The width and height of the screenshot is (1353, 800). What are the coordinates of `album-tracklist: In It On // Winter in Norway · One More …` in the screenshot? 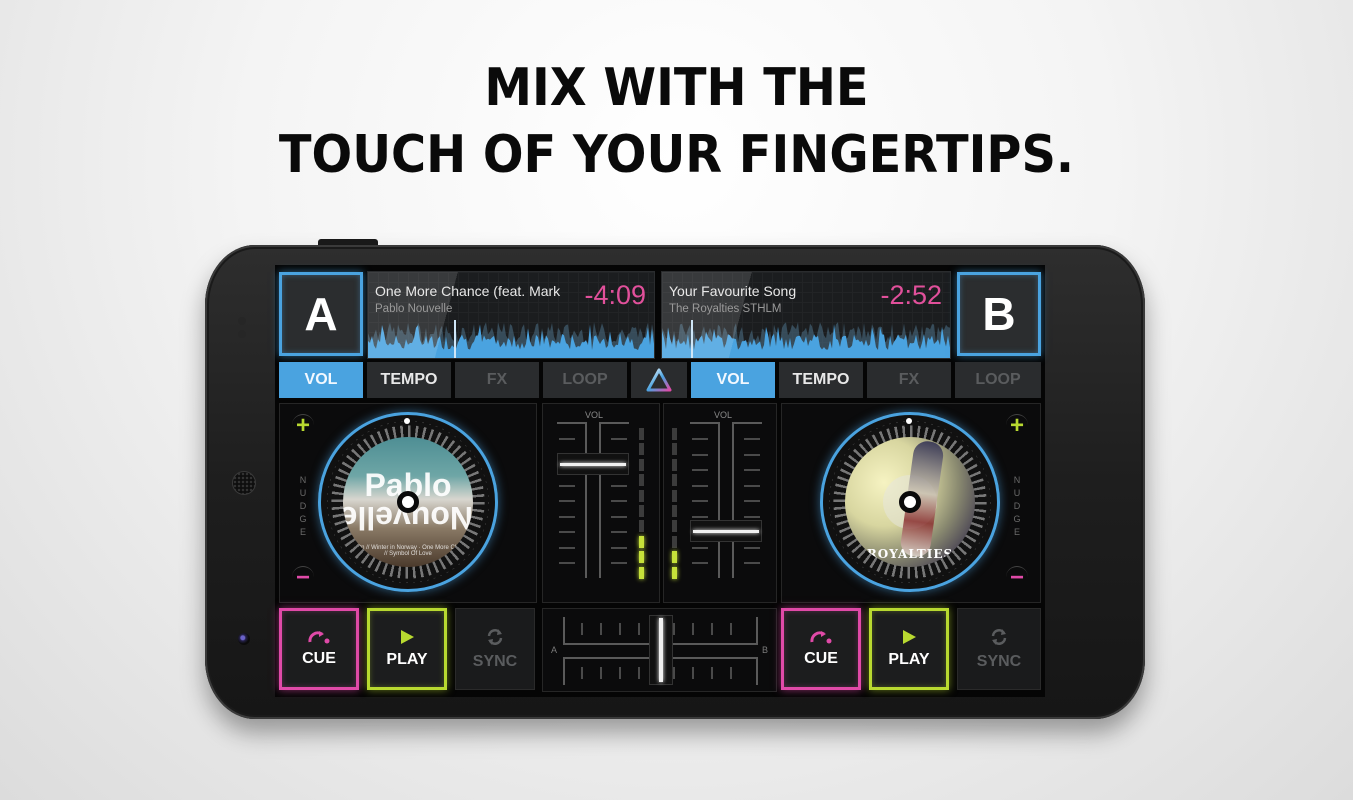 It's located at (408, 551).